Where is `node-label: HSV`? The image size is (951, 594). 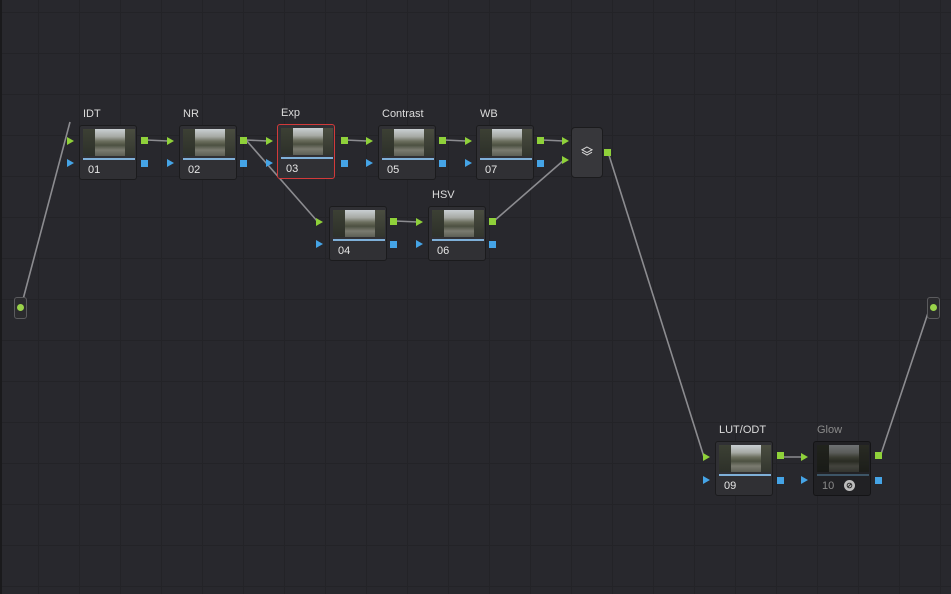
node-label: HSV is located at coordinates (443, 195).